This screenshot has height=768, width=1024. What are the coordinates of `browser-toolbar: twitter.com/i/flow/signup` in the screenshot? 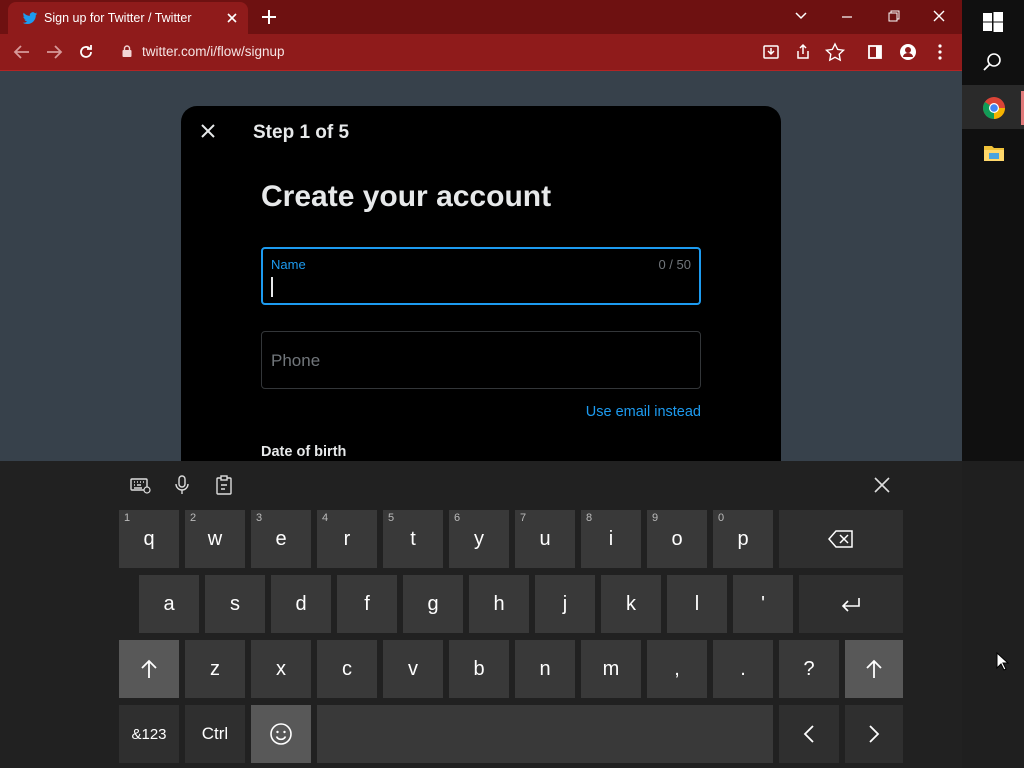 It's located at (481, 52).